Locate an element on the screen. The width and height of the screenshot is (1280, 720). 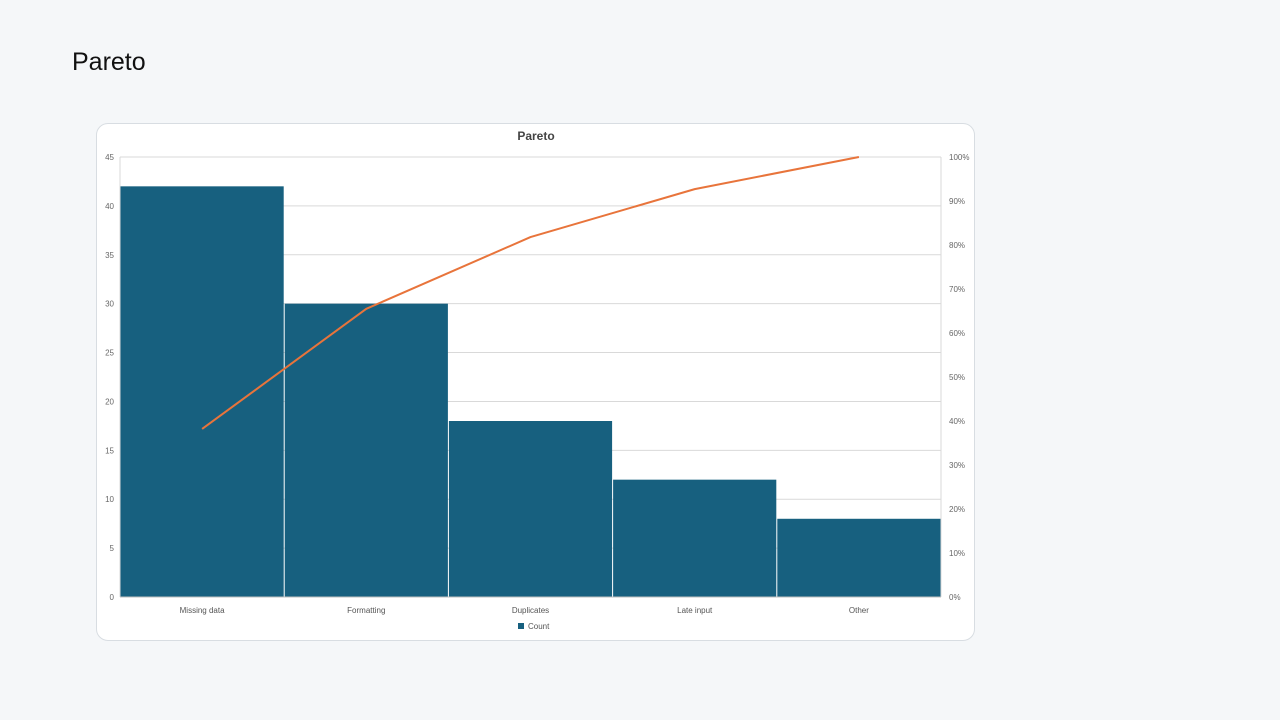
y-left-tick-label: 10 is located at coordinates (109, 499).